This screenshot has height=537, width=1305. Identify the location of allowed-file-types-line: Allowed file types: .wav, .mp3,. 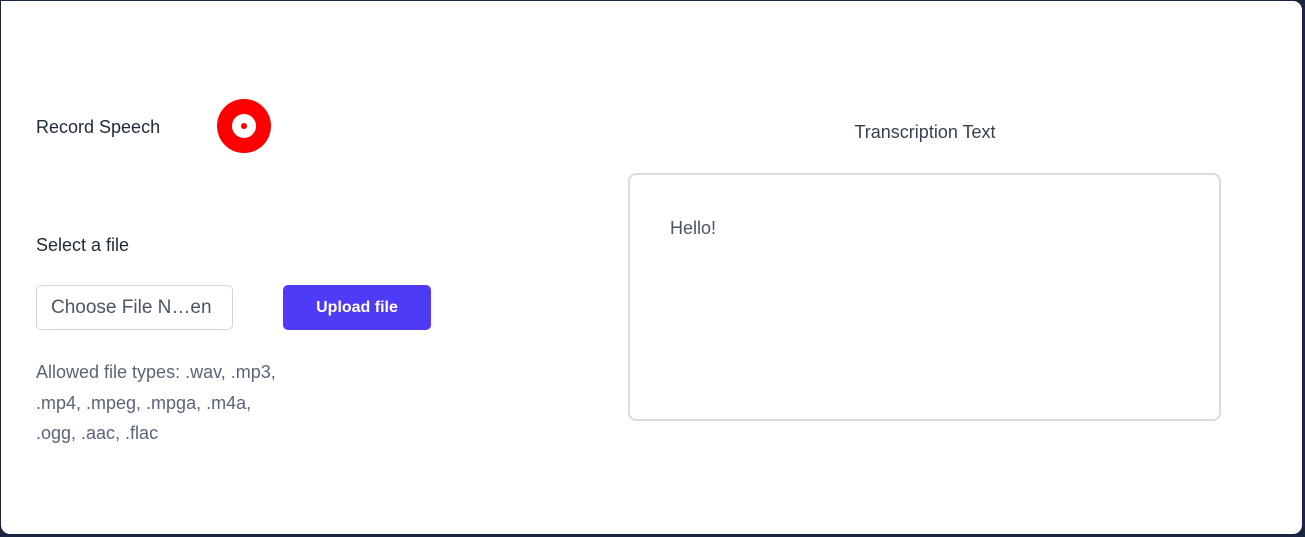
(156, 372).